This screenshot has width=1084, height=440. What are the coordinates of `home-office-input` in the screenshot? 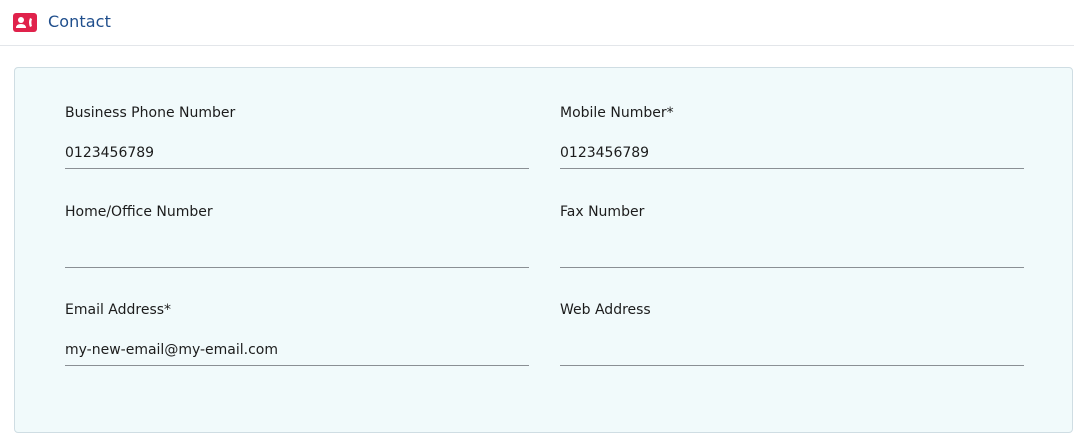 It's located at (297, 256).